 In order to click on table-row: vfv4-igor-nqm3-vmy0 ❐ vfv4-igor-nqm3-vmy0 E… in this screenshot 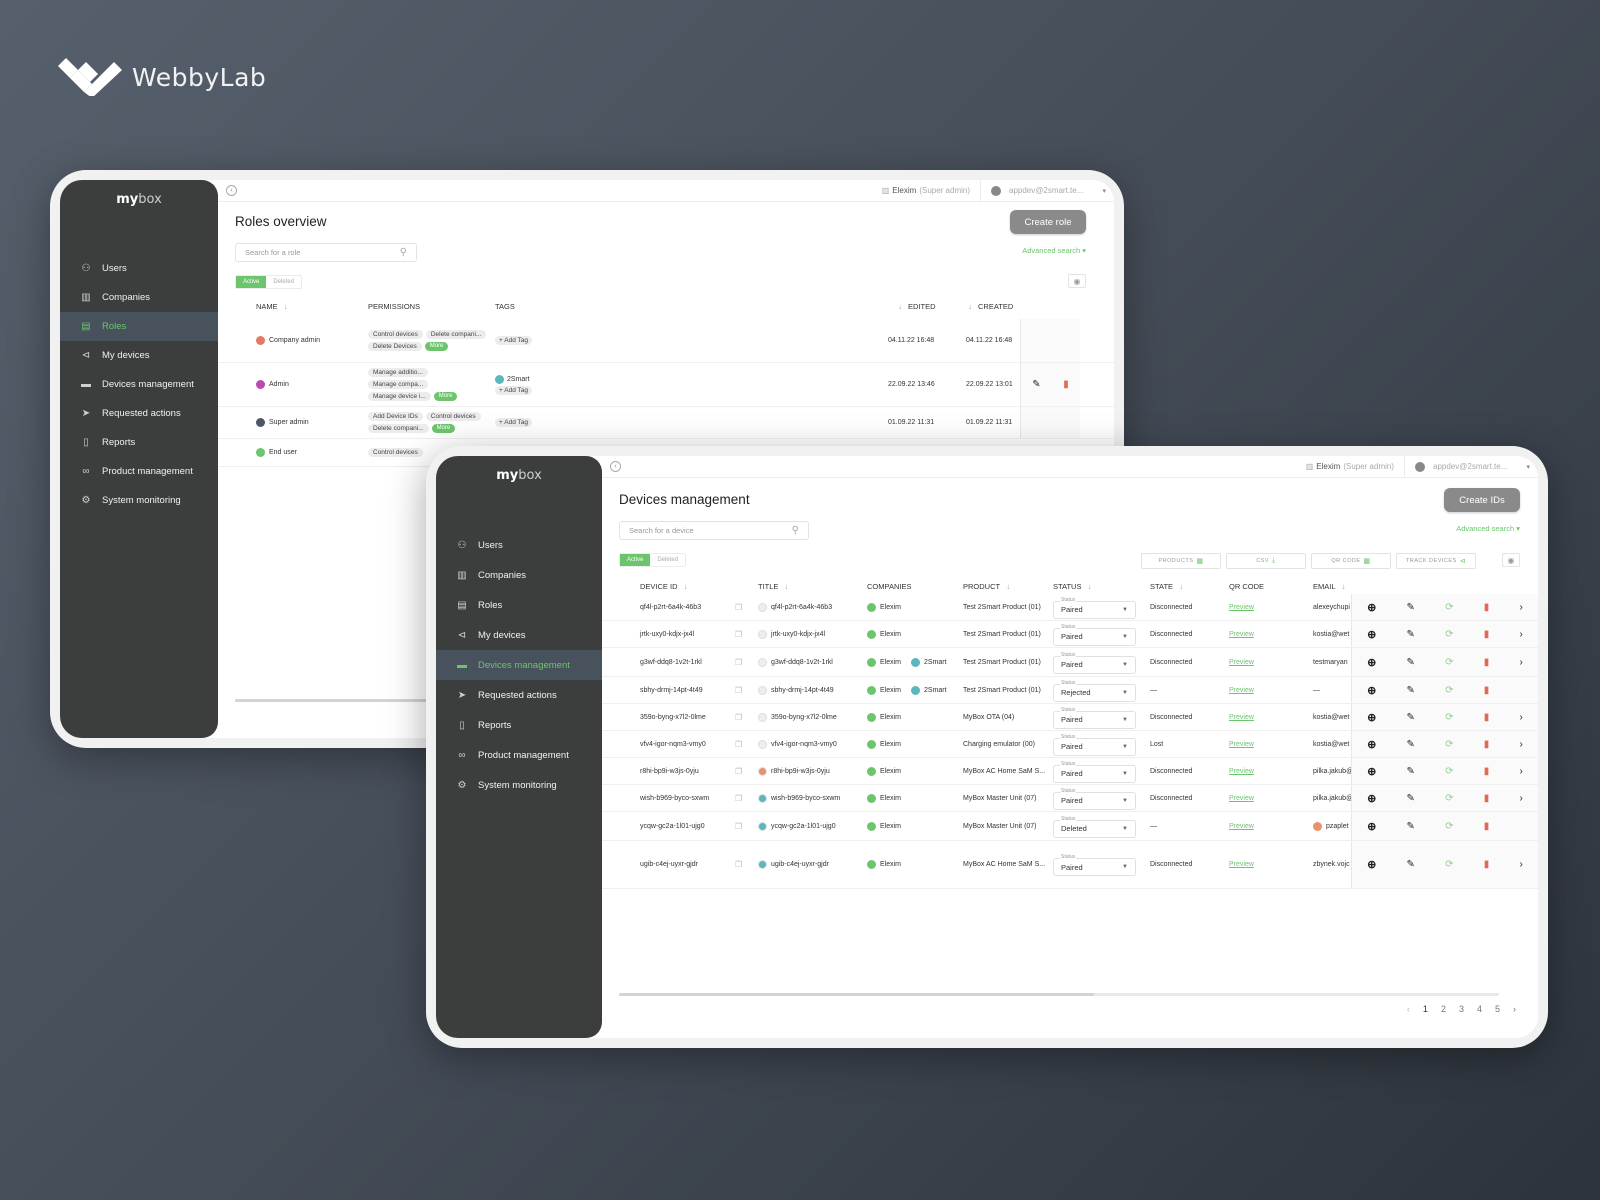, I will do `click(1070, 744)`.